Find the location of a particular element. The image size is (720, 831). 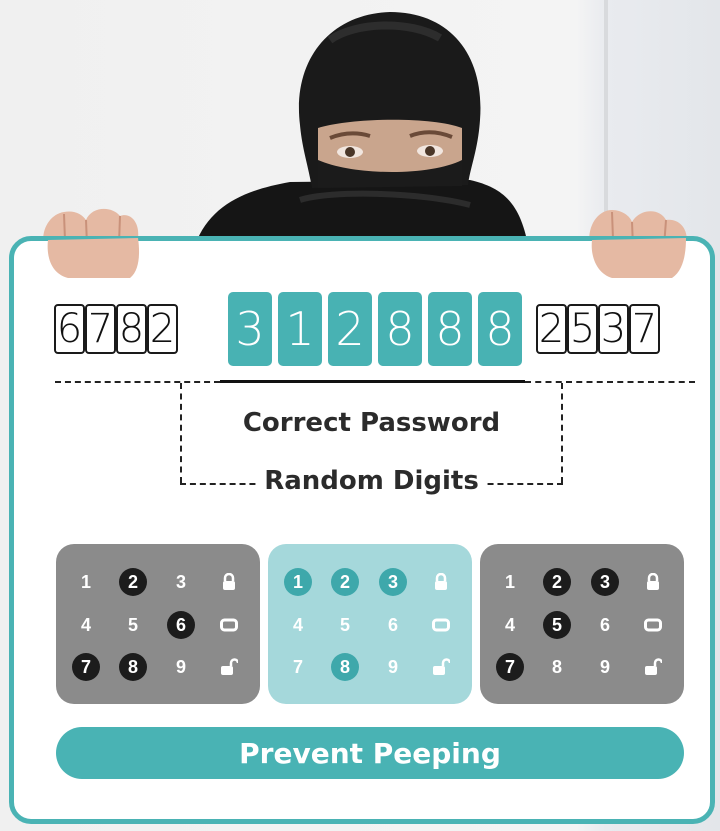

keypad-3: 123456789 is located at coordinates (582, 624).